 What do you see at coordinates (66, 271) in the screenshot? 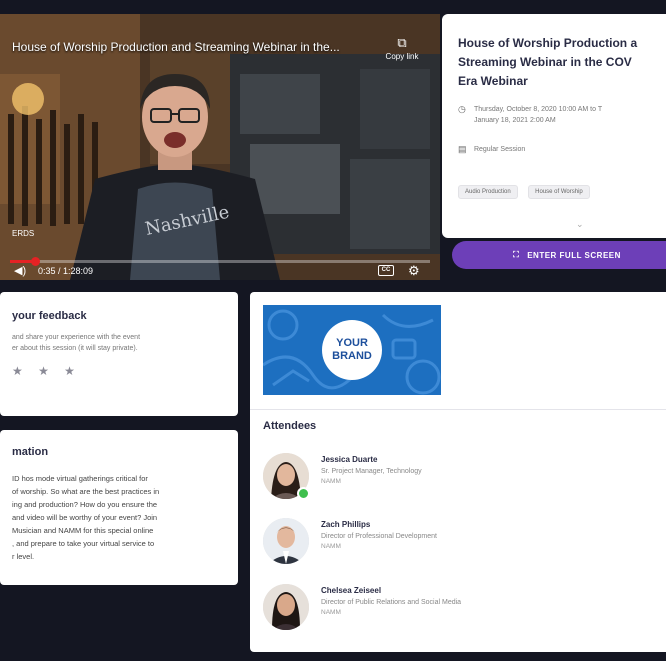
I see `video-time-readout: 0:35 / 1:28:09` at bounding box center [66, 271].